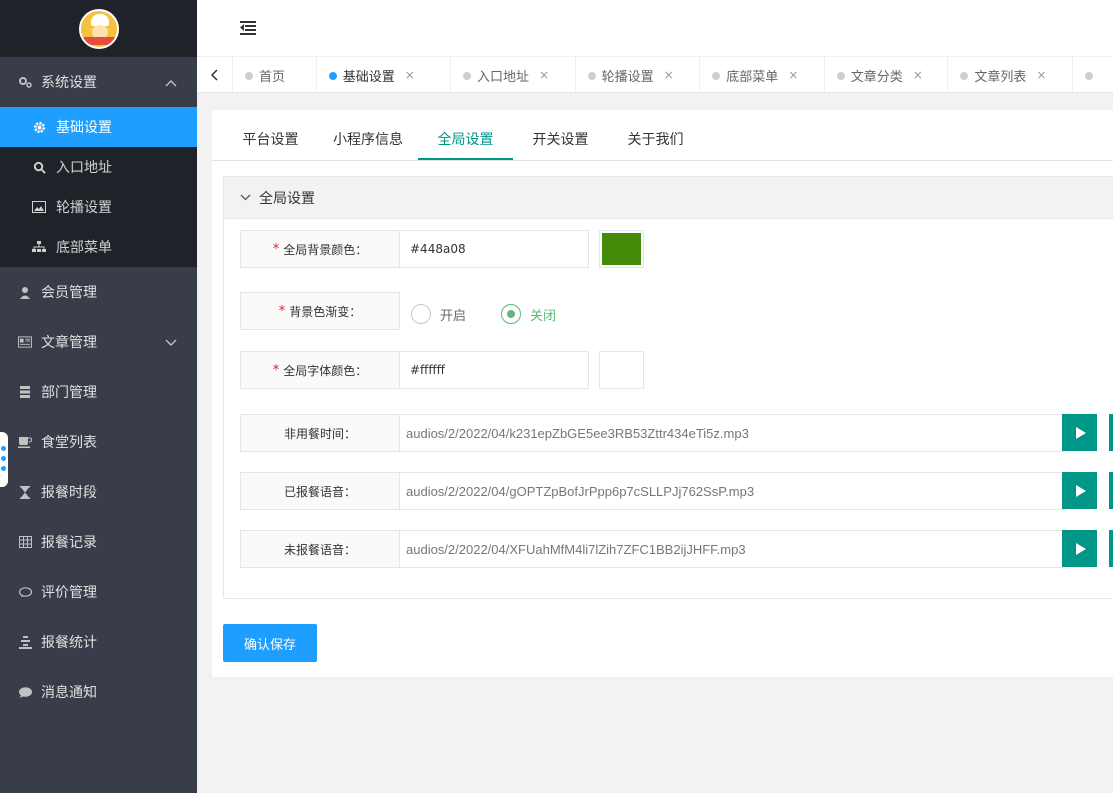 The image size is (1113, 793). What do you see at coordinates (69, 543) in the screenshot?
I see `sidebar-item-label: 报餐记录` at bounding box center [69, 543].